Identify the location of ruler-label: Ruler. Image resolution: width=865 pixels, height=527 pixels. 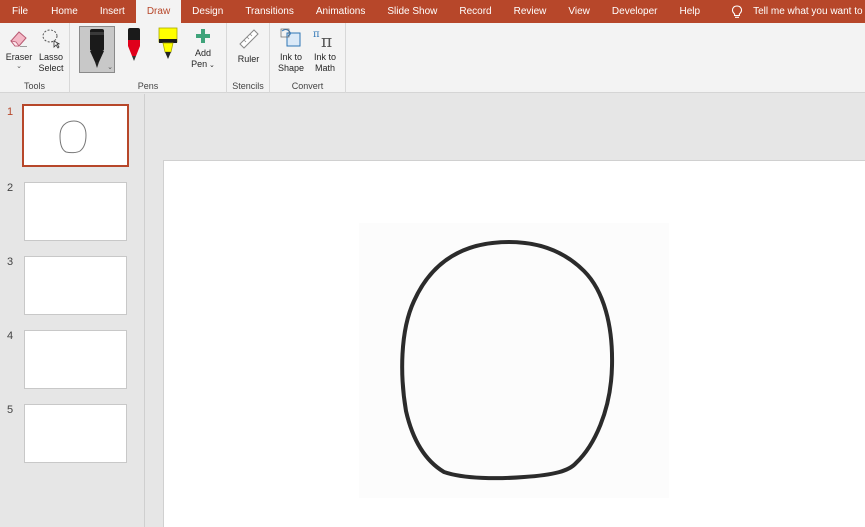
(248, 59).